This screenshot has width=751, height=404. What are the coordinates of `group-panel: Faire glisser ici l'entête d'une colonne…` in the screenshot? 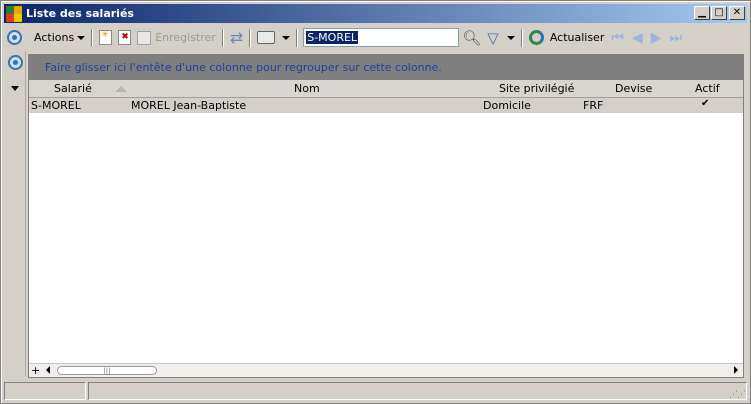 It's located at (386, 67).